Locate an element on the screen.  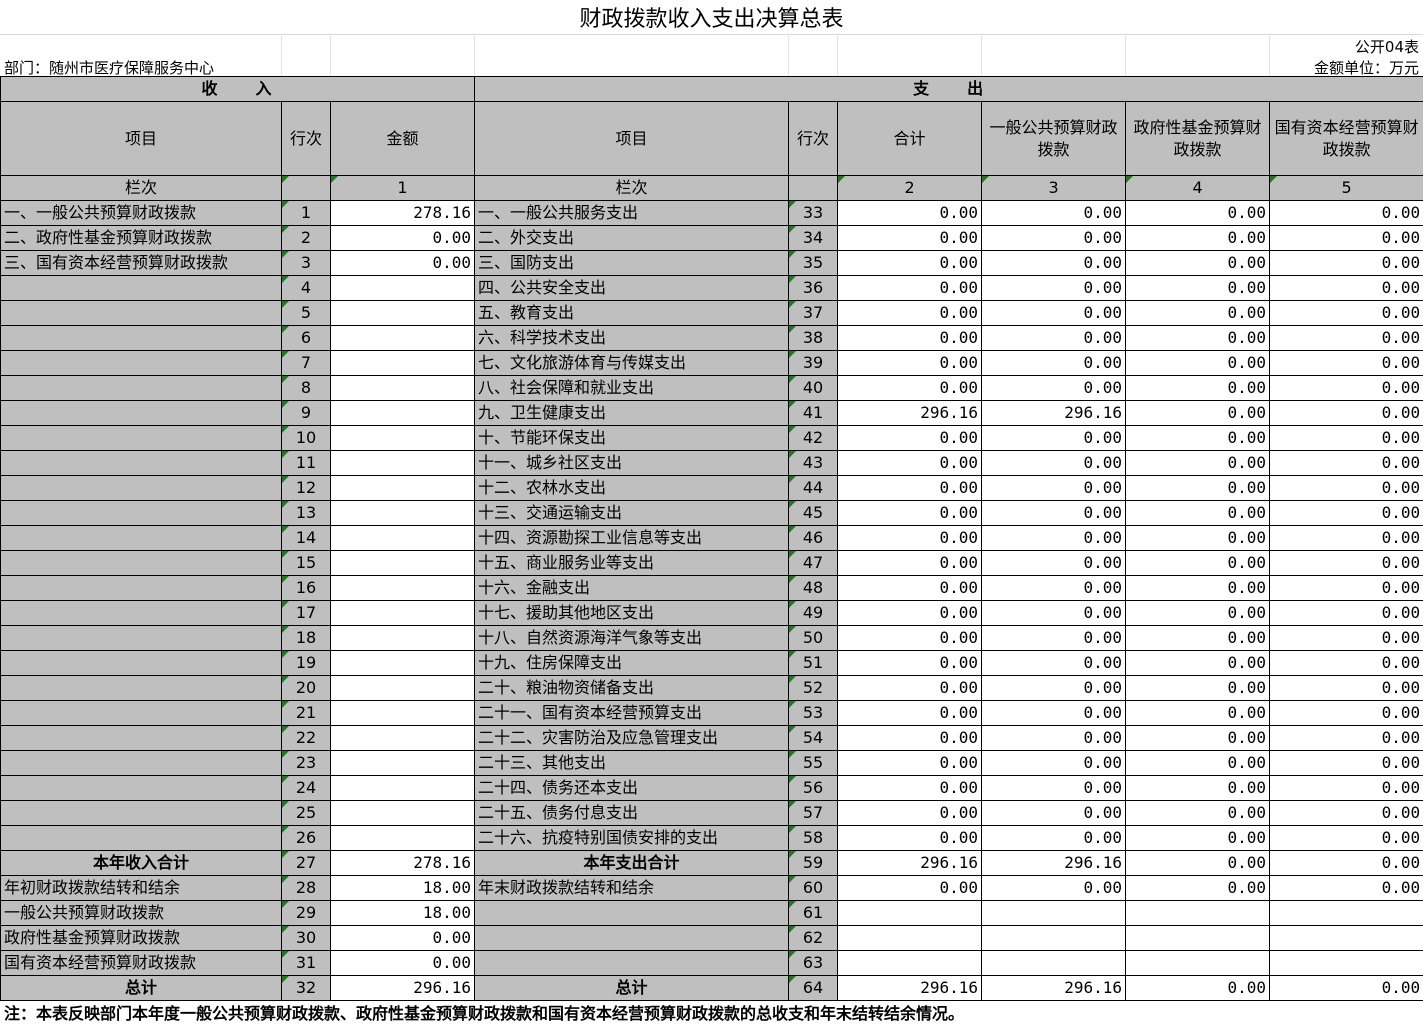
expense-row-no: 53 is located at coordinates (813, 713).